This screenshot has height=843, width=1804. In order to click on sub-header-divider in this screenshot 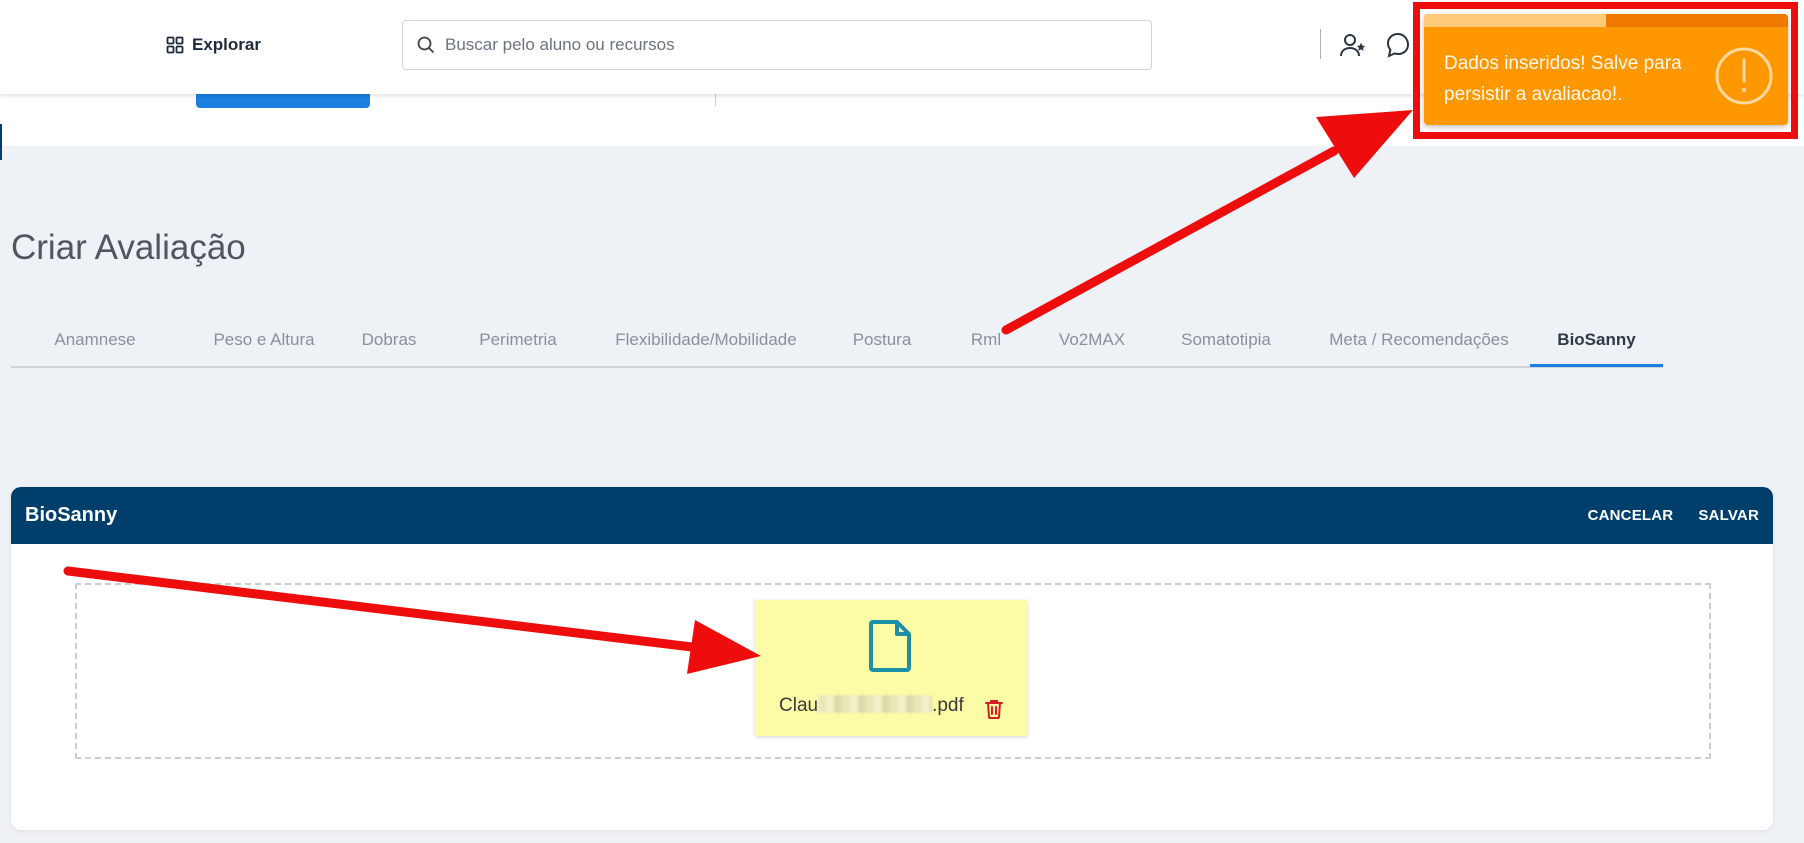, I will do `click(715, 100)`.